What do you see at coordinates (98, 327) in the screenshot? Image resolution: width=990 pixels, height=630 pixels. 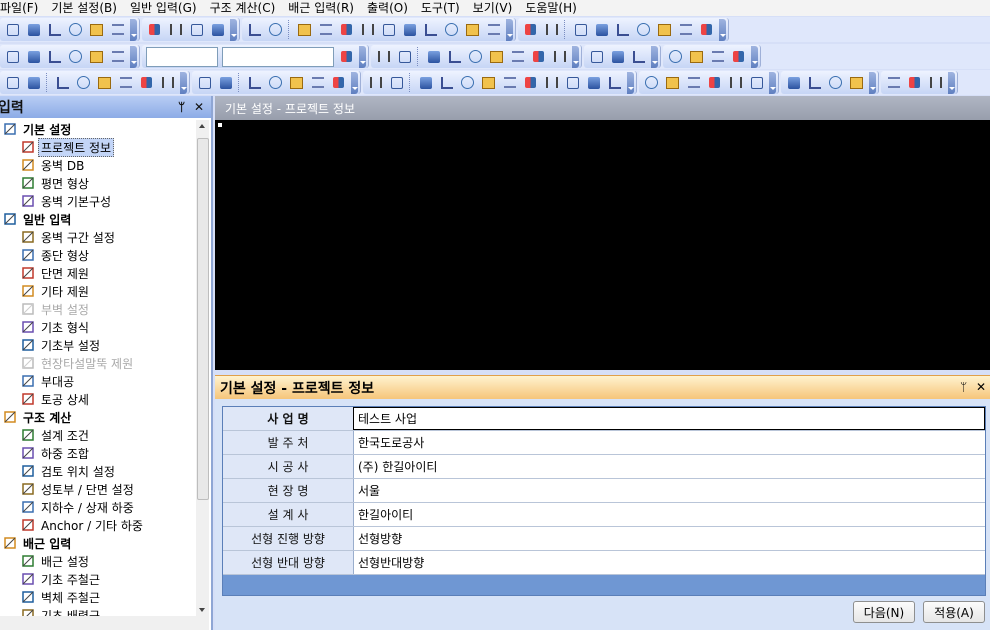 I see `tree-item: 기초 형식` at bounding box center [98, 327].